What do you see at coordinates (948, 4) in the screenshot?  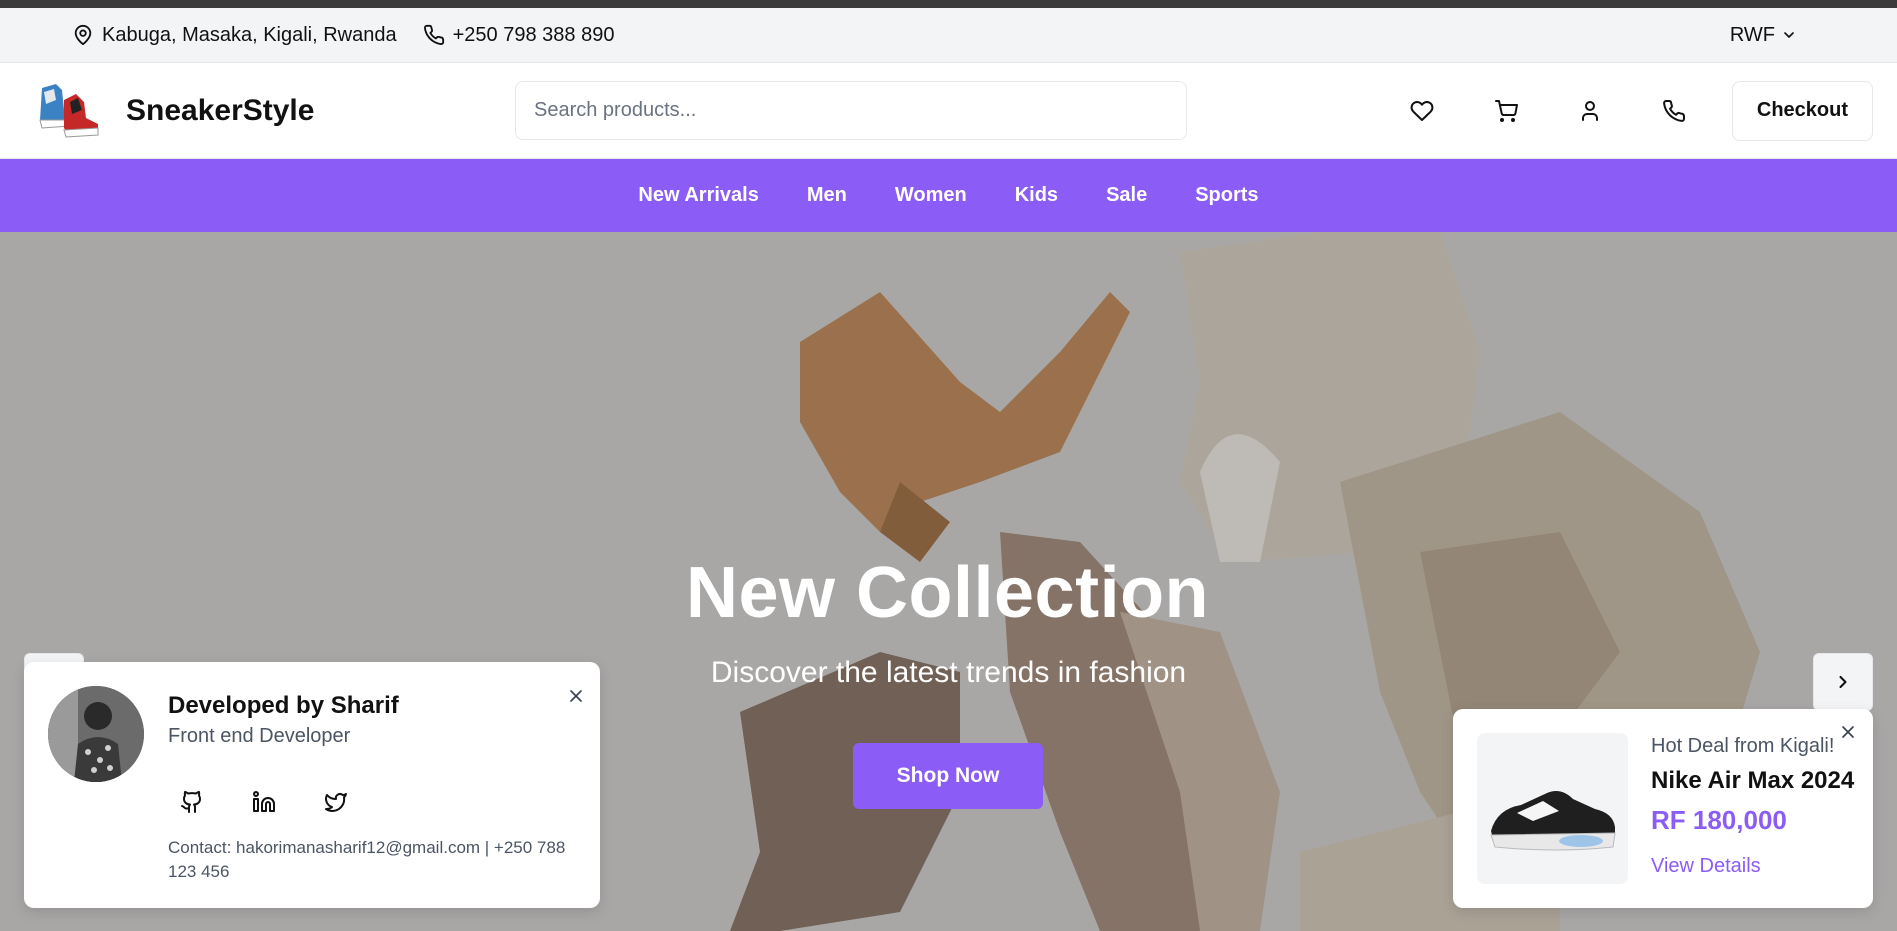 I see `window-top-strip` at bounding box center [948, 4].